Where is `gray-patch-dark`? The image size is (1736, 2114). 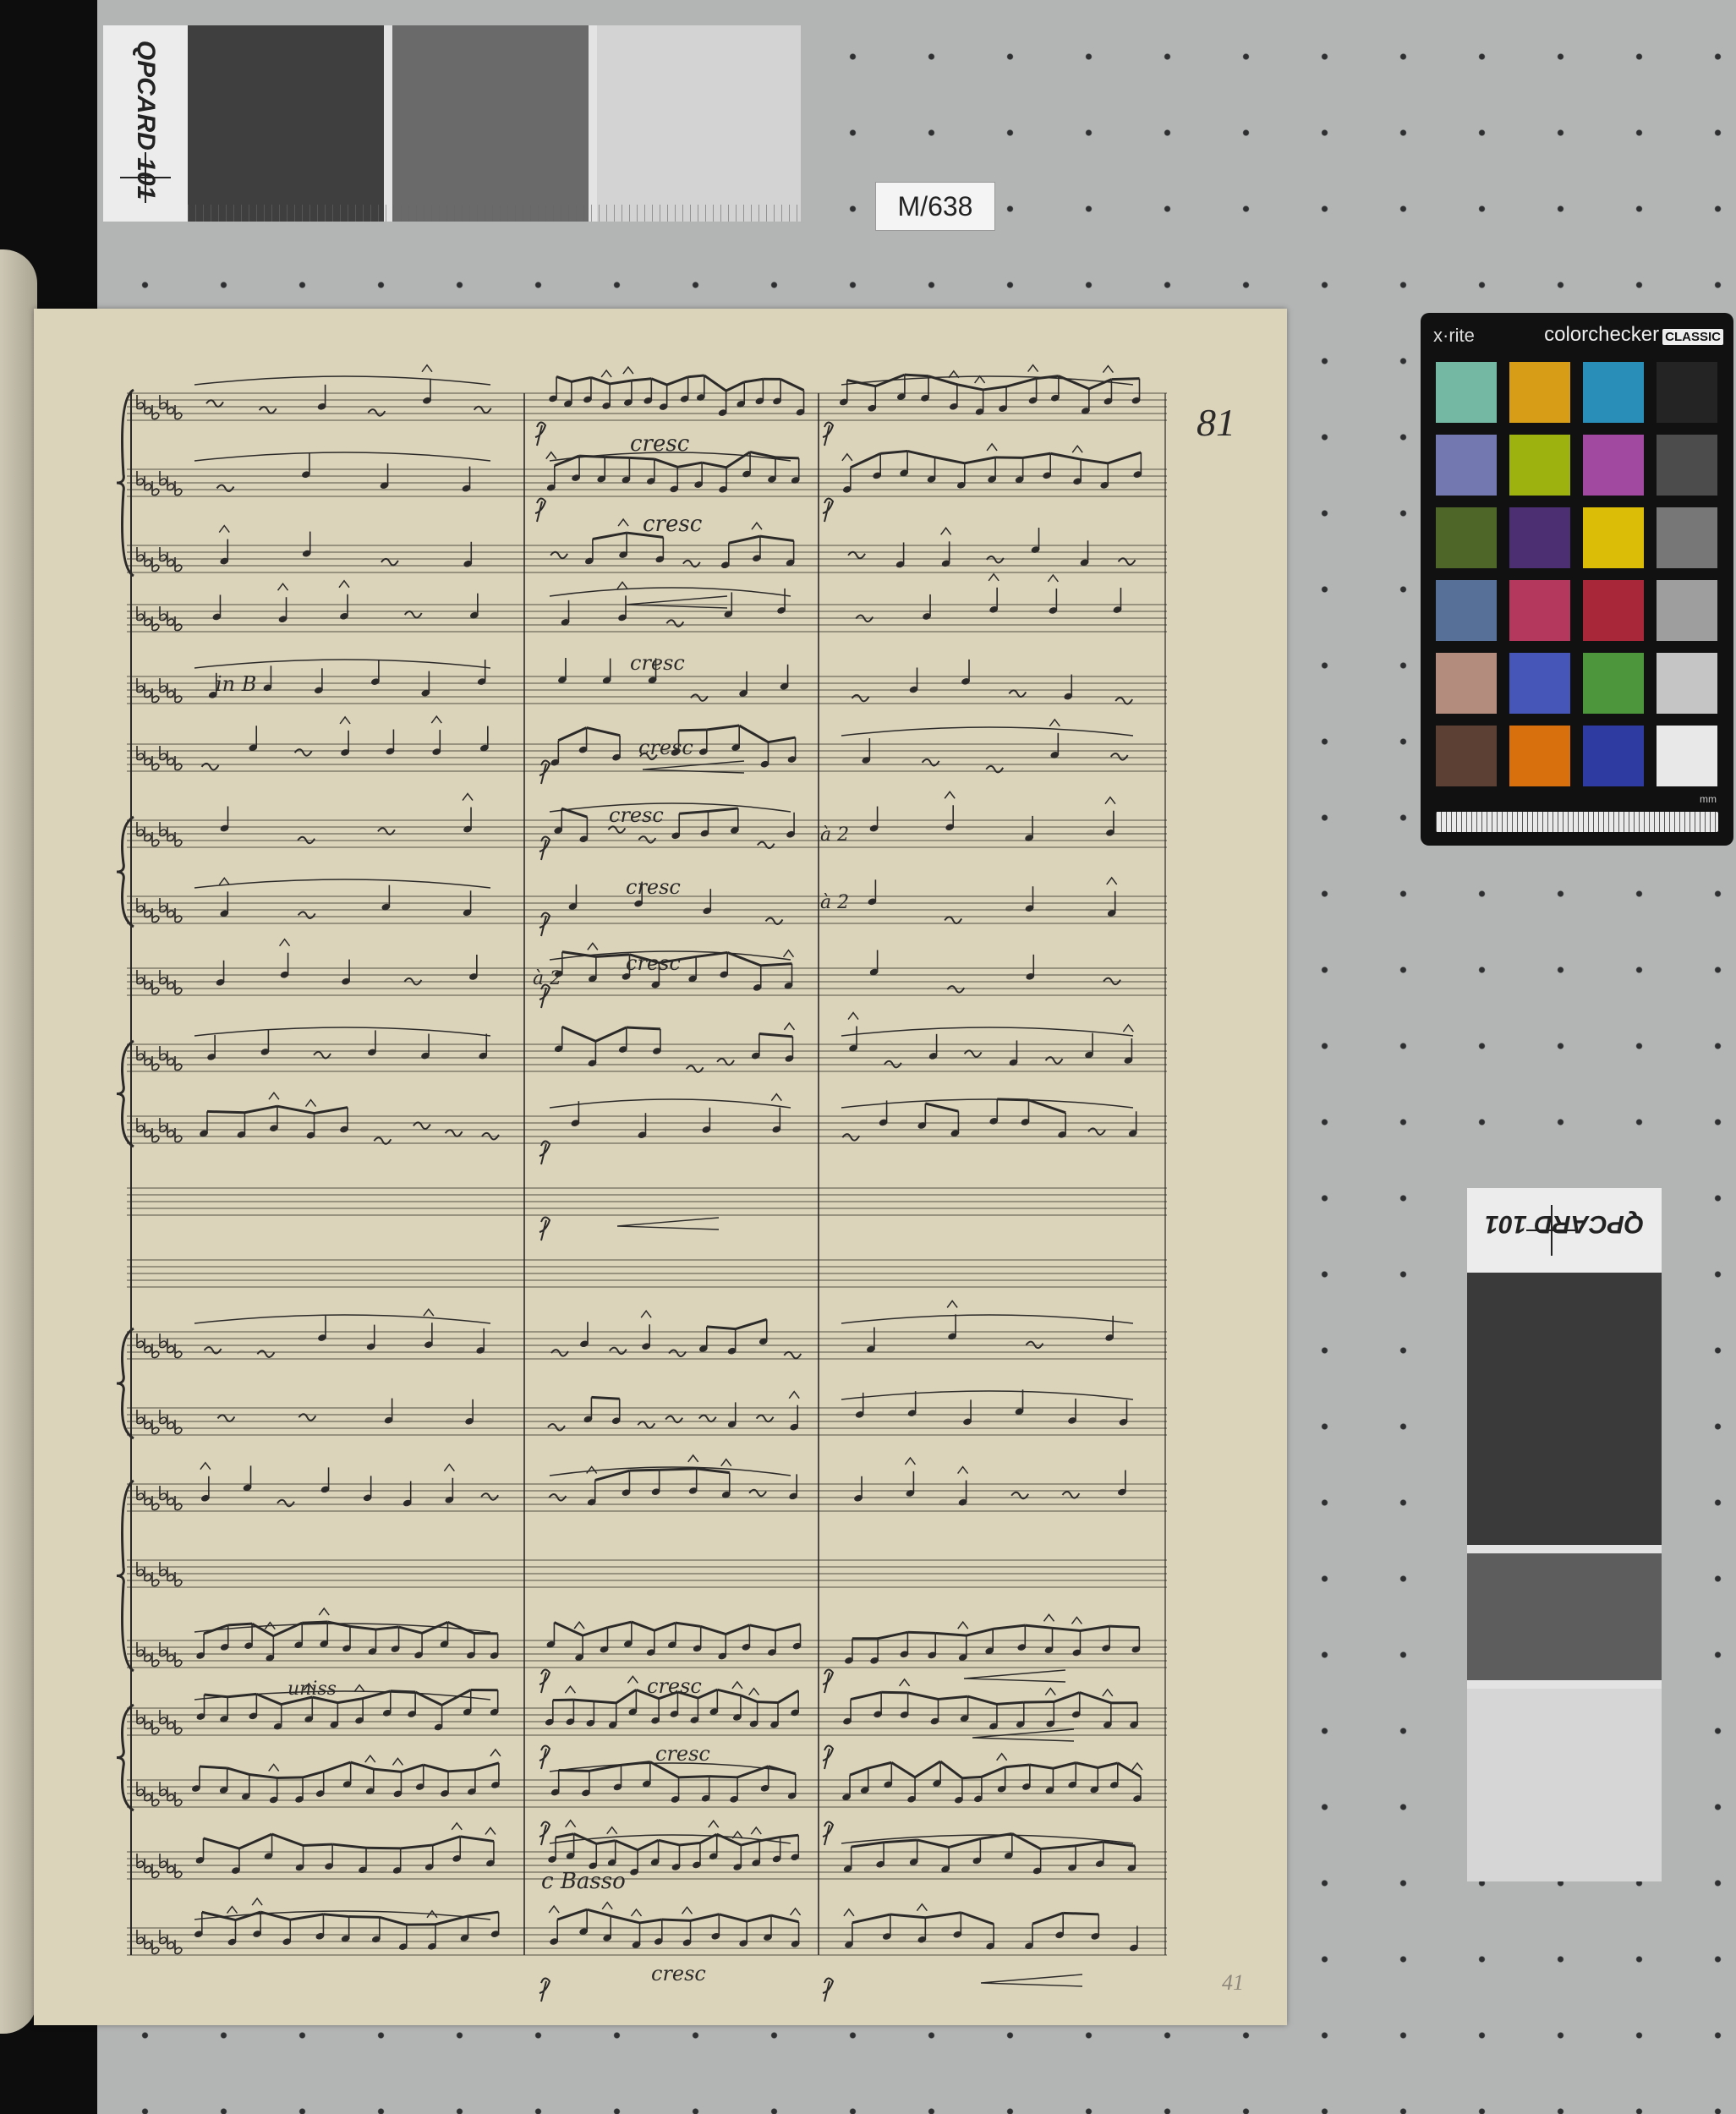 gray-patch-dark is located at coordinates (286, 123).